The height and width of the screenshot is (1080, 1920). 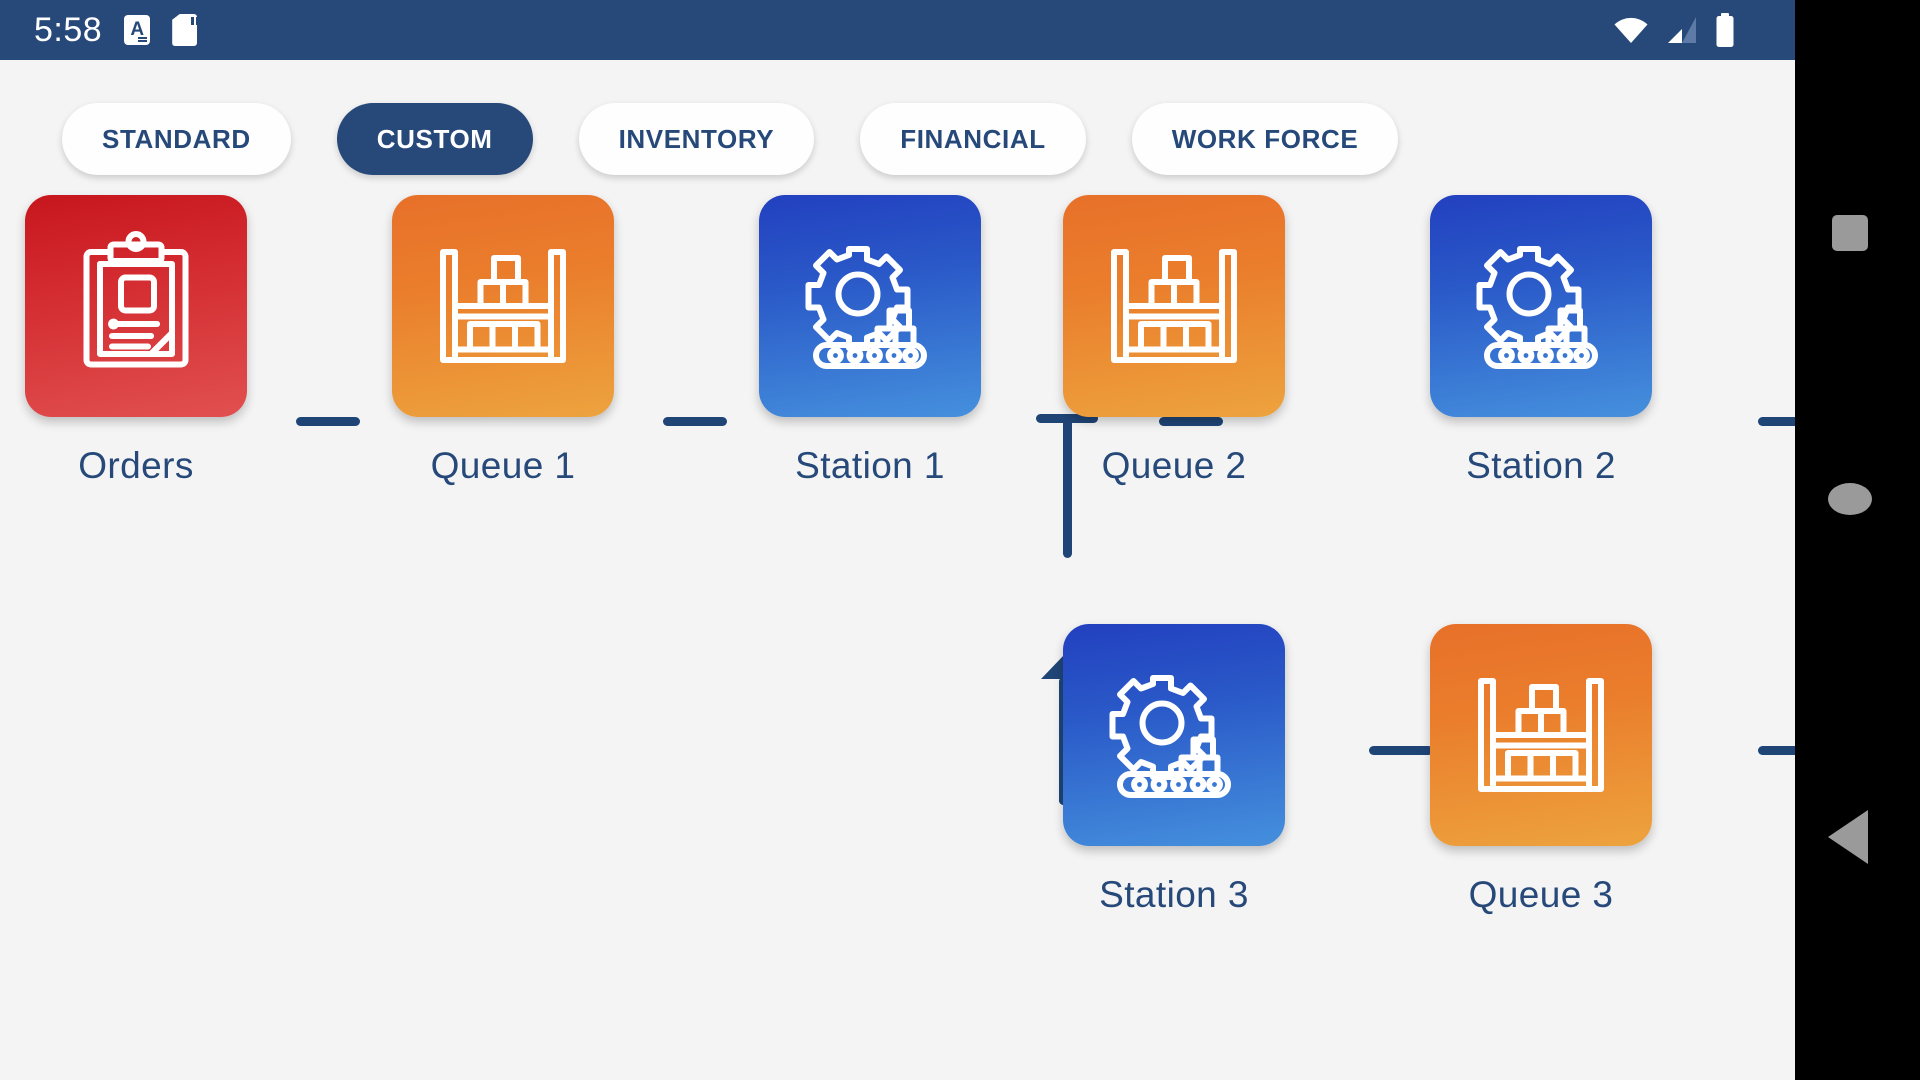 I want to click on node-station-2: Station 2, so click(x=1541, y=341).